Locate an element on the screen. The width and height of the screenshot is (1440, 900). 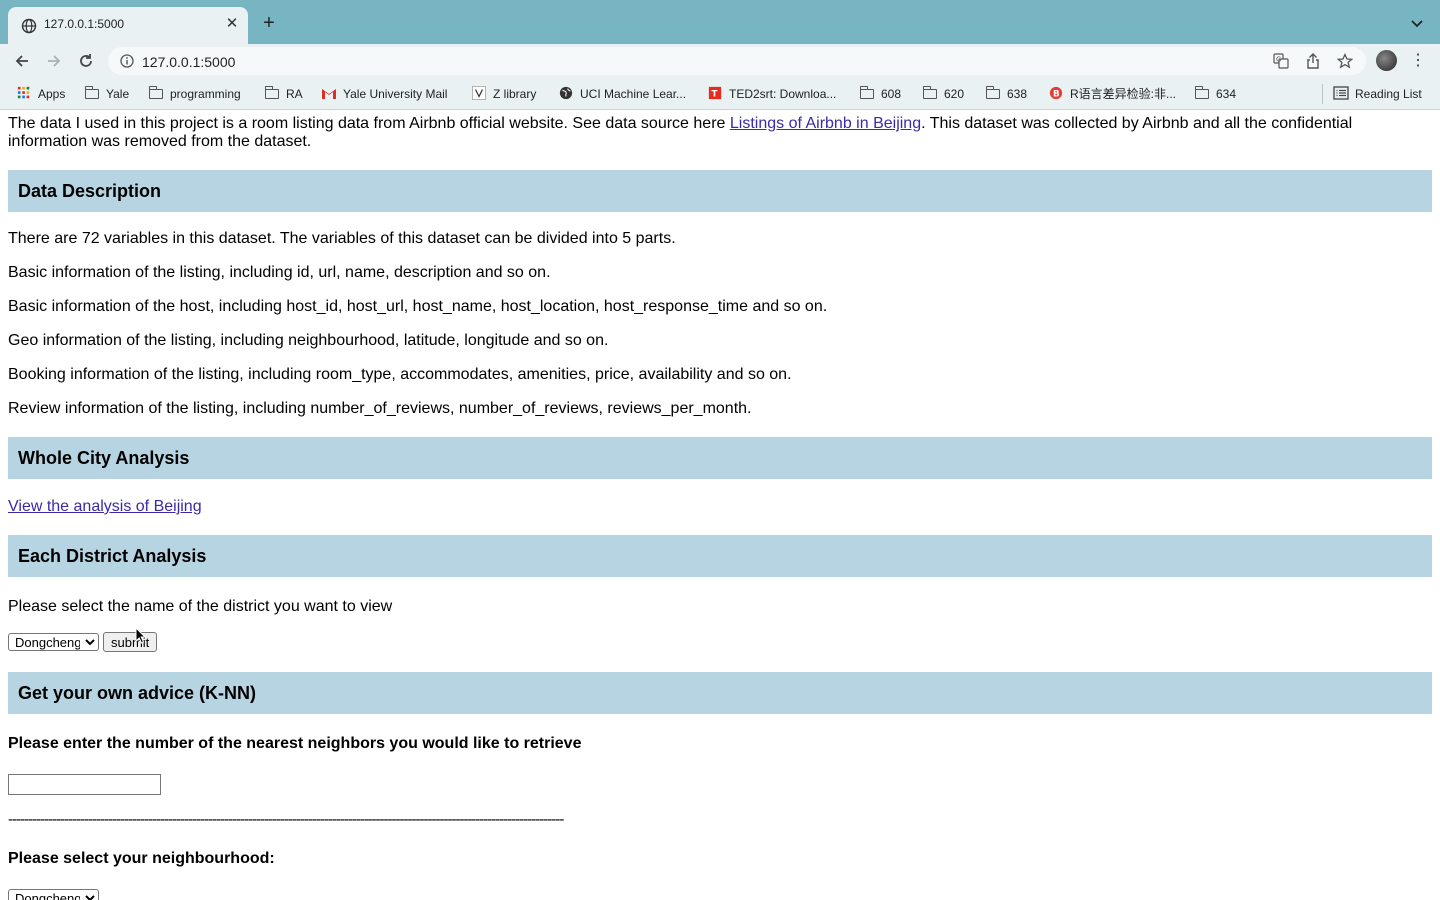
bookmark-label: 620 is located at coordinates (954, 94).